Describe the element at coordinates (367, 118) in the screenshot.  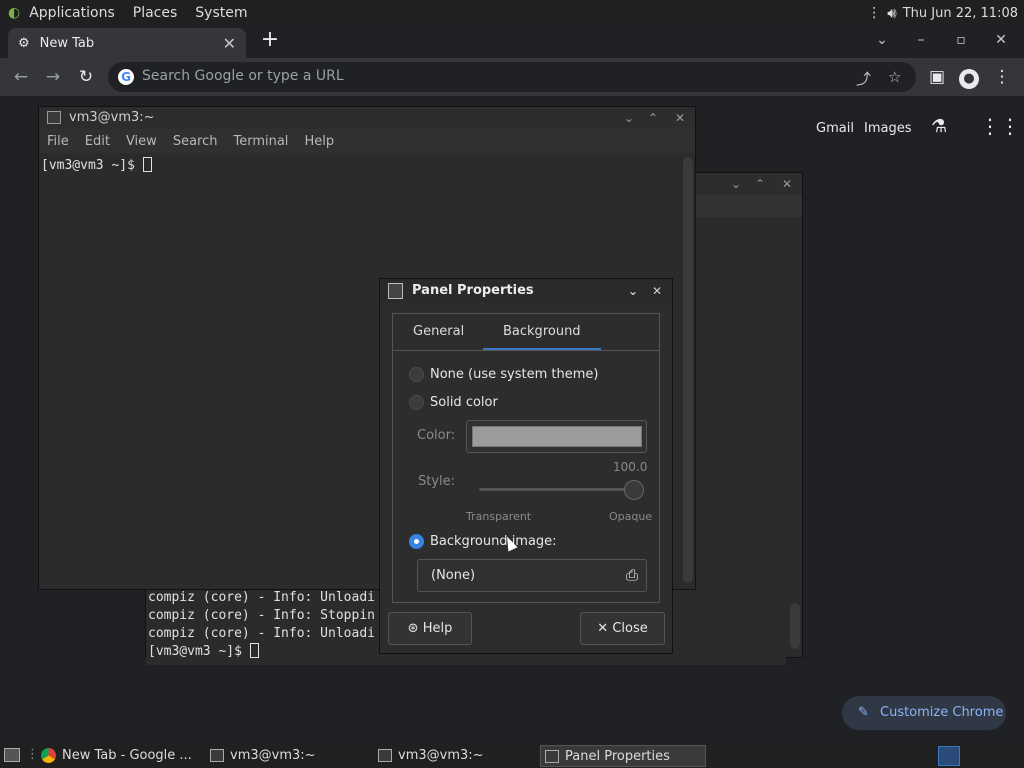
I see `terminal-front-titlebar: vm3@vm3:~ ⌄ ⌃ ✕` at that location.